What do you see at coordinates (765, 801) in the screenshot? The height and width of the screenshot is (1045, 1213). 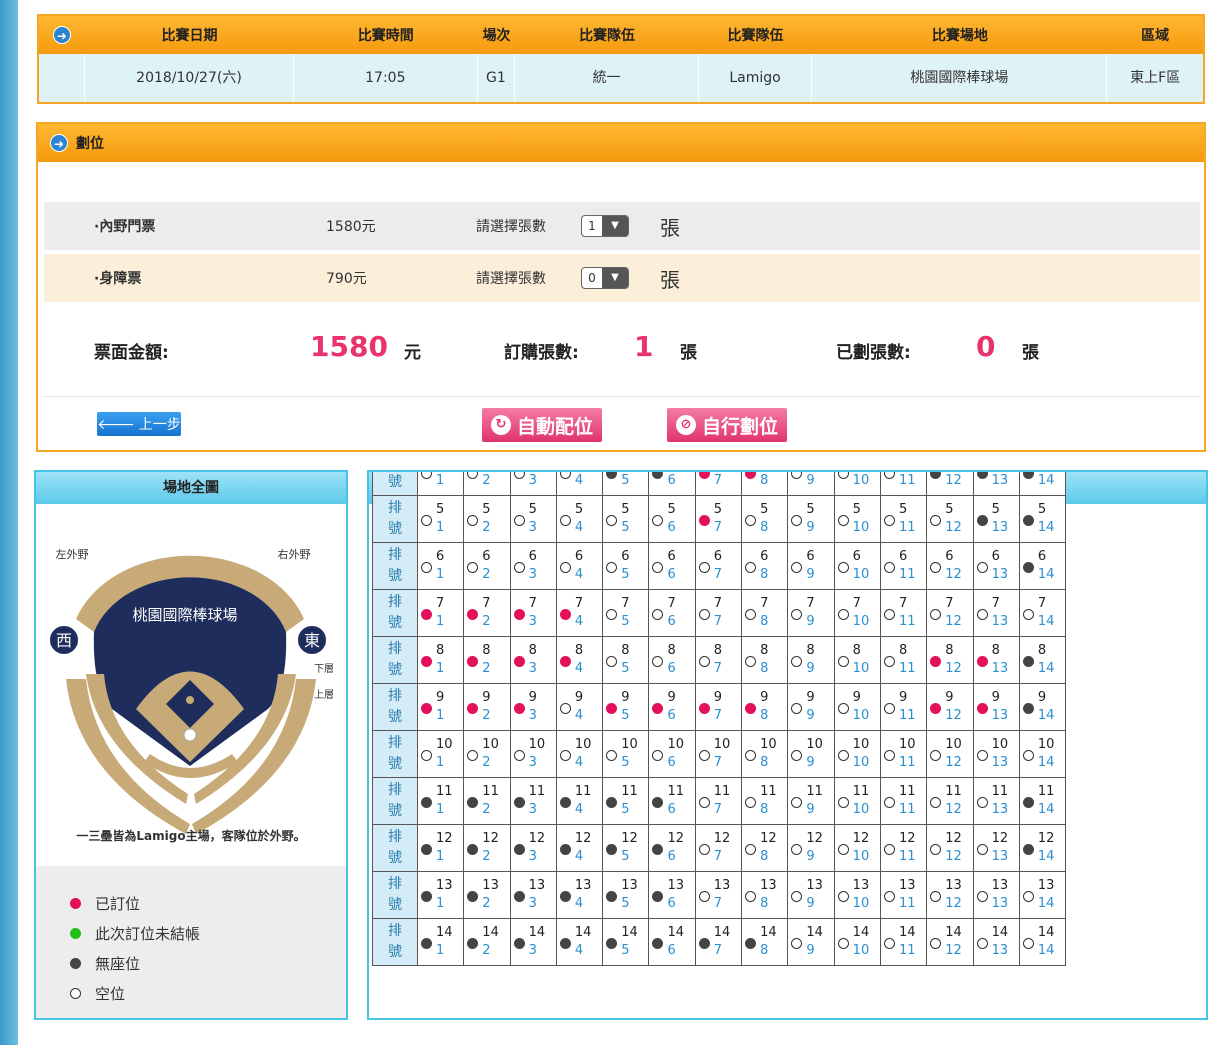 I see `seat-cell: 11 8` at bounding box center [765, 801].